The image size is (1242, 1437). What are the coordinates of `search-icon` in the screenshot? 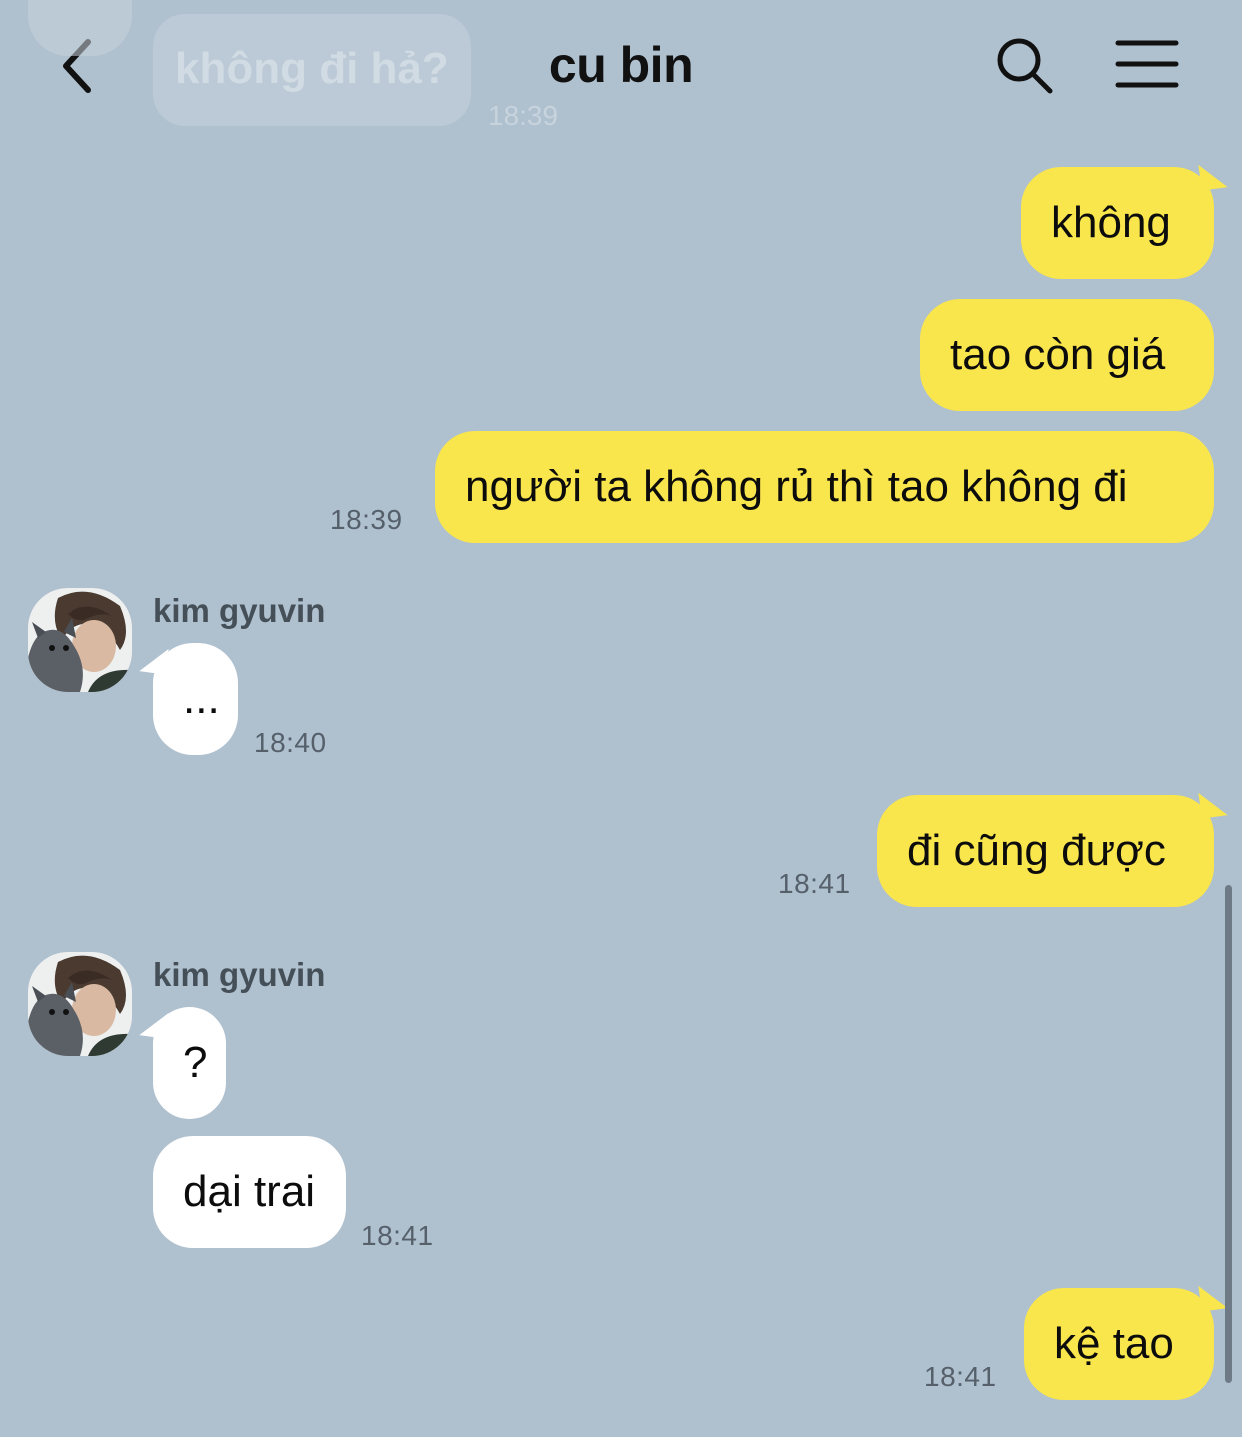 It's located at (1025, 66).